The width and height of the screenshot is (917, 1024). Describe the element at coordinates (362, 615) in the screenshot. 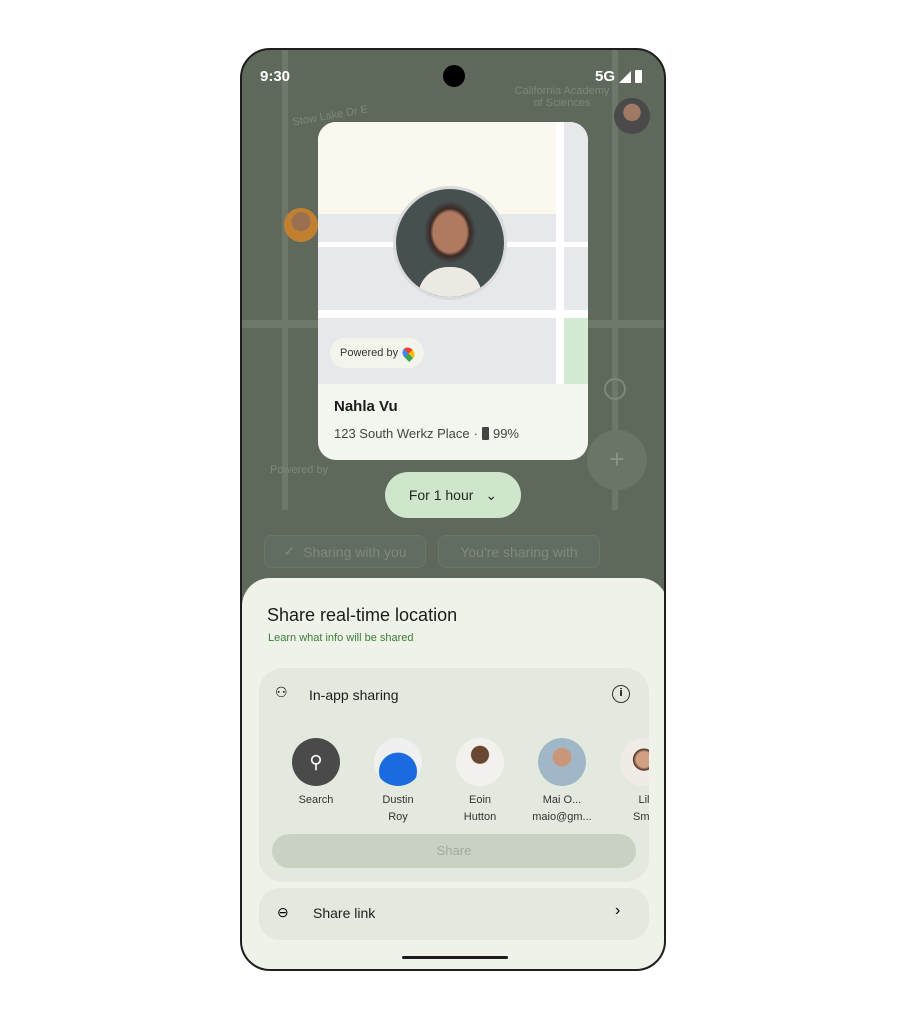

I see `sheet-title: Share real-time location` at that location.